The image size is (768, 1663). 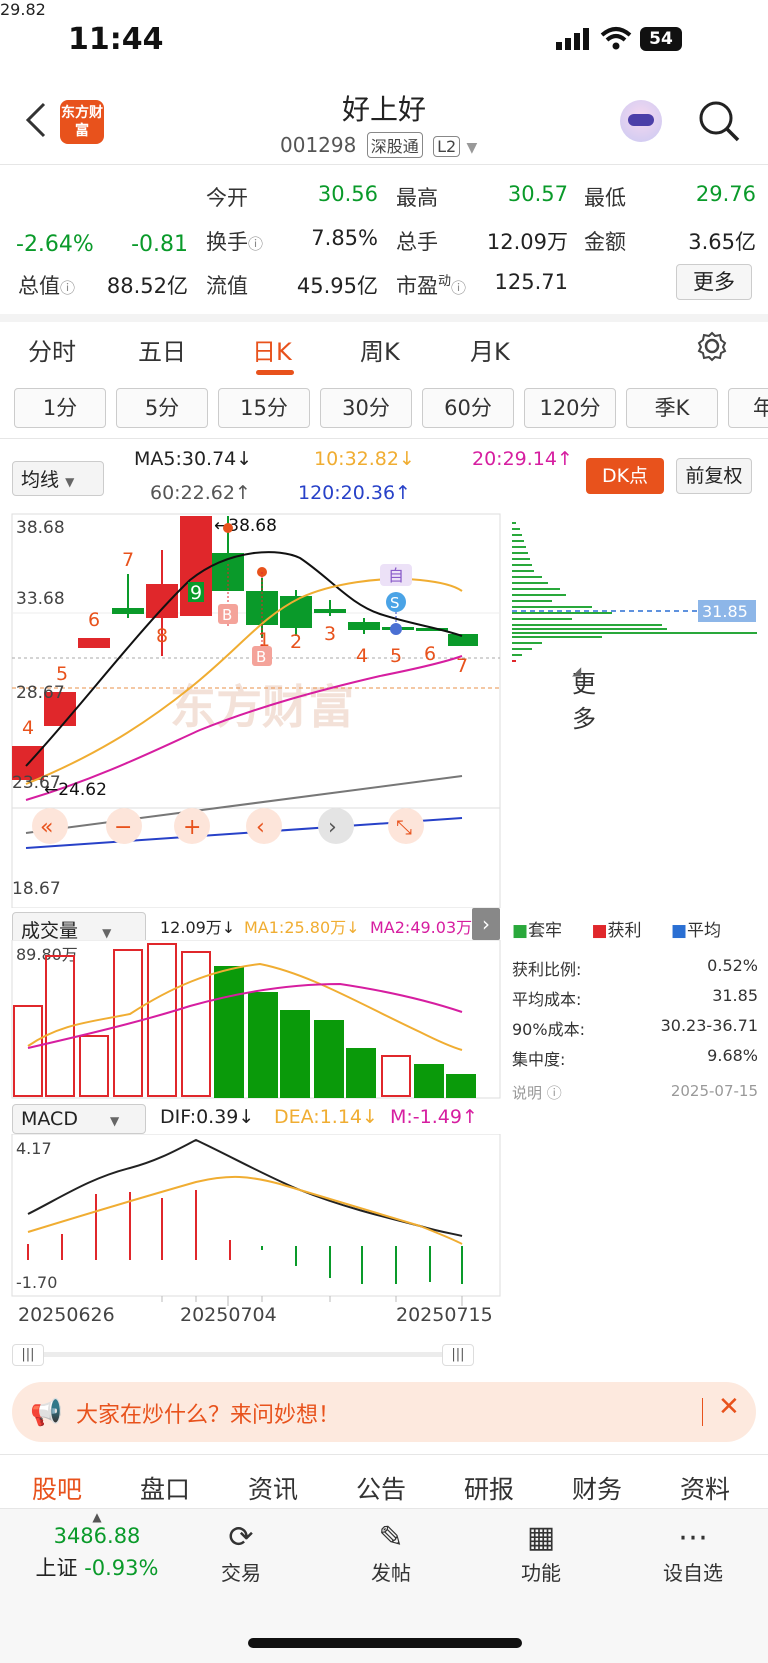 What do you see at coordinates (490, 349) in the screenshot?
I see `tab-monthly-k: 月K` at bounding box center [490, 349].